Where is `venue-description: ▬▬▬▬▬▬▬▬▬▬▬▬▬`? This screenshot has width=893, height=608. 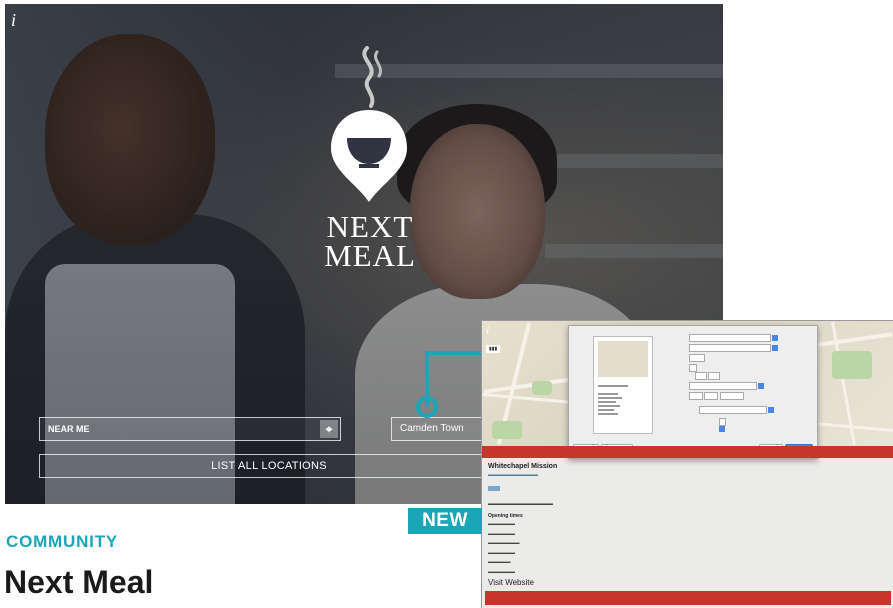 venue-description: ▬▬▬▬▬▬▬▬▬▬▬▬▬ is located at coordinates (520, 504).